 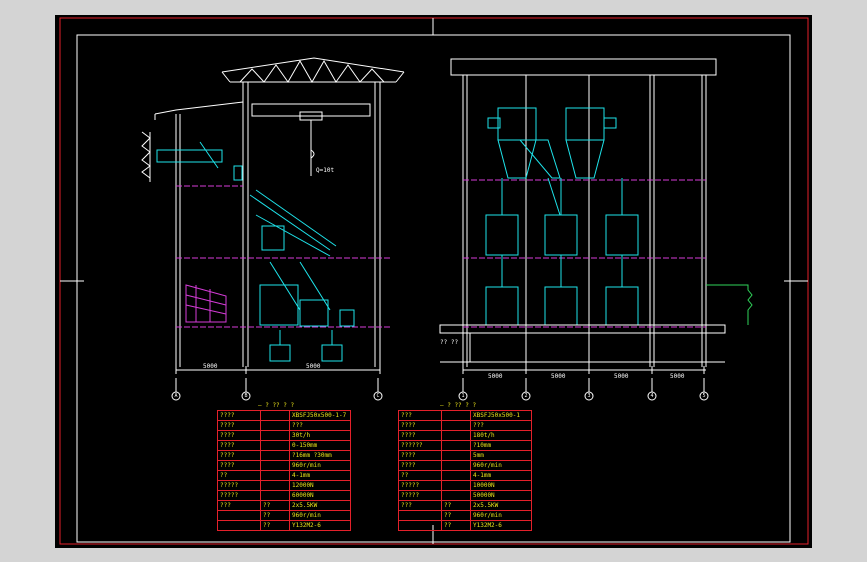 What do you see at coordinates (501, 445) in the screenshot?
I see `table-cell: ?10mm` at bounding box center [501, 445].